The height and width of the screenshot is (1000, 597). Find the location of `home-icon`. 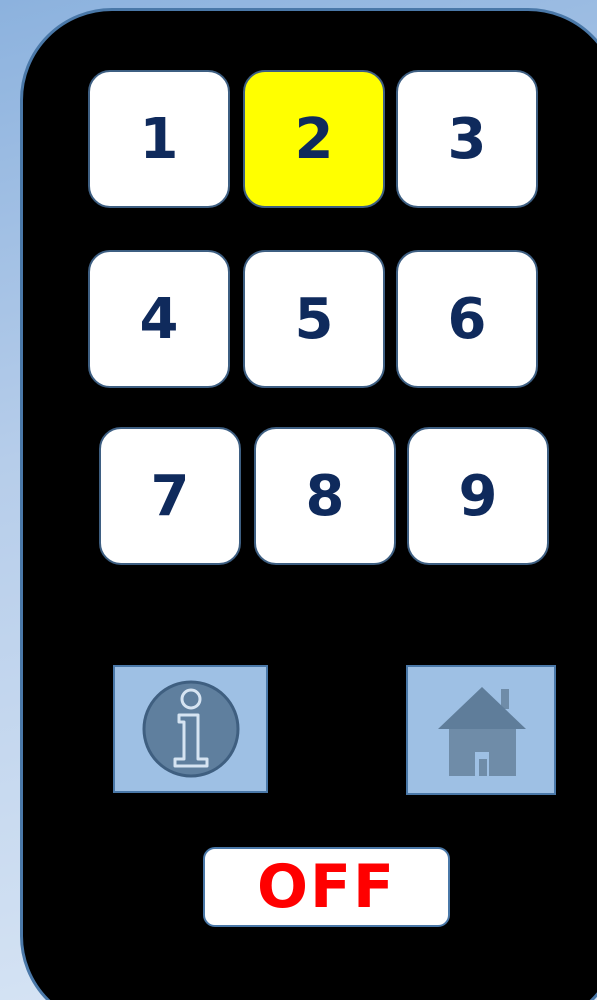

home-icon is located at coordinates (482, 731).